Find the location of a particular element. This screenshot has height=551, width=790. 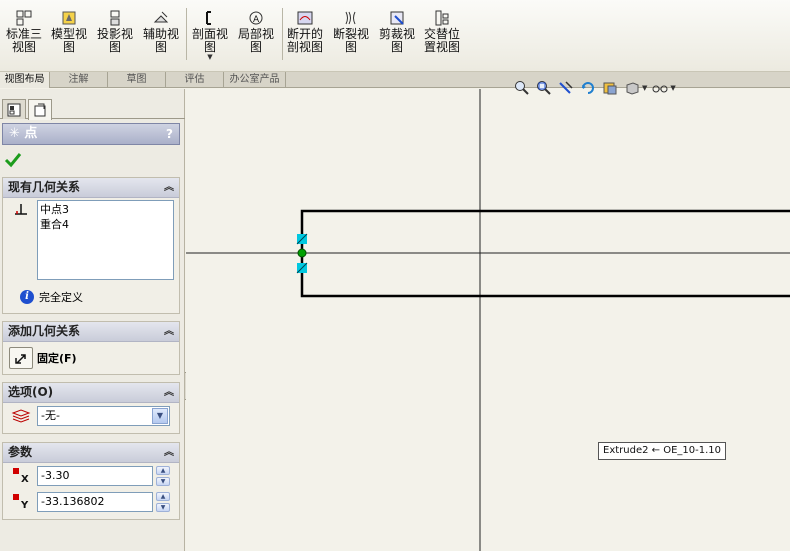

y-spinner: ▲ ▼ is located at coordinates (163, 502).